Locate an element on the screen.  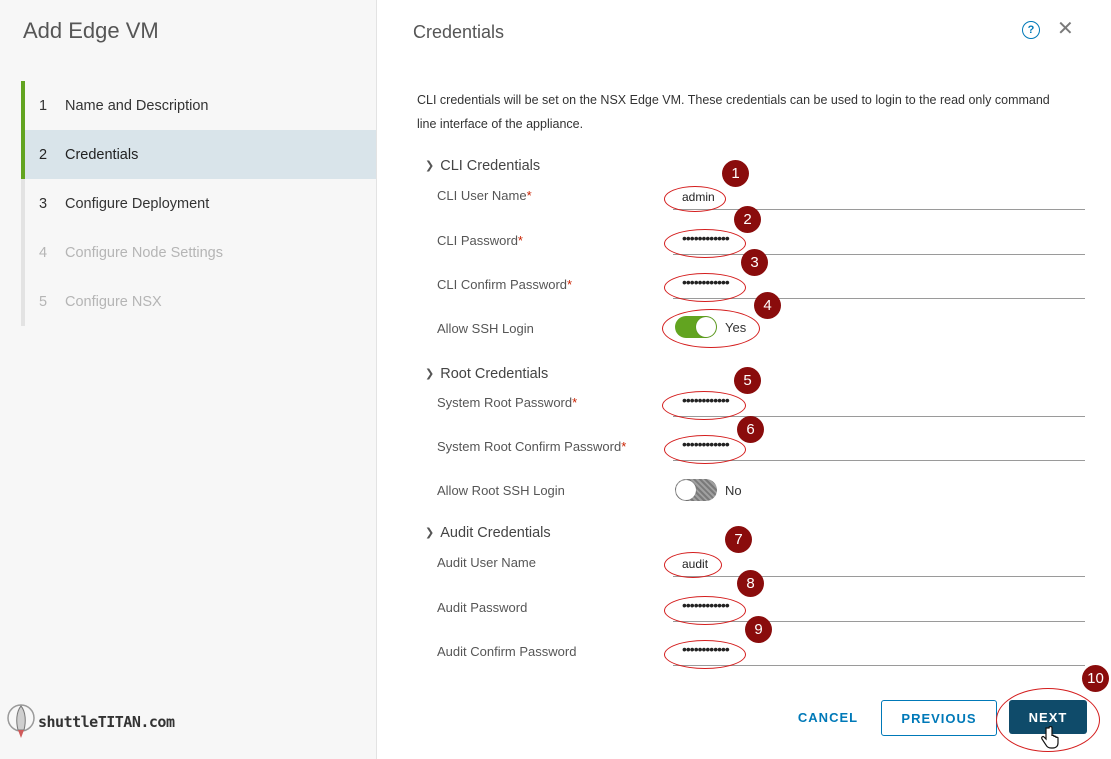
section-root-credentials: ❯ Root Credentials is located at coordinates (486, 374).